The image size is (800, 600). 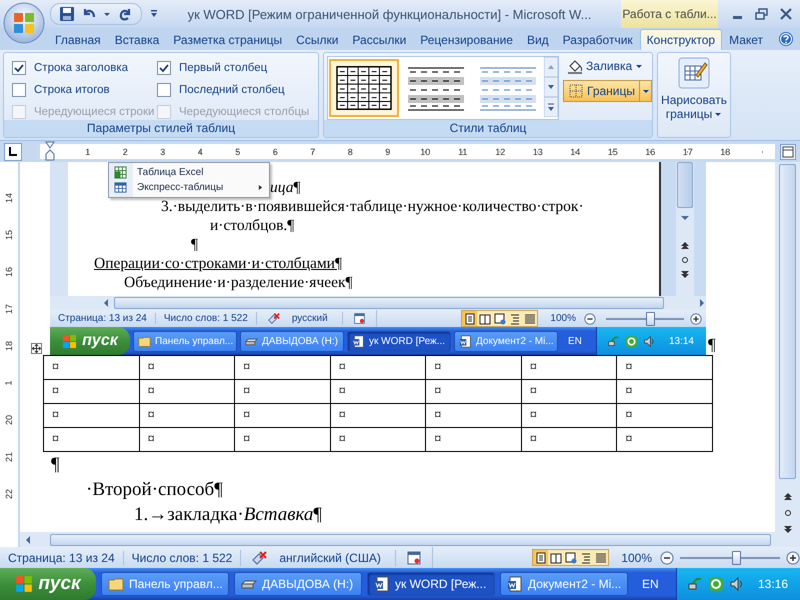 I want to click on ribbon-tab: Рецензирование, so click(x=466, y=39).